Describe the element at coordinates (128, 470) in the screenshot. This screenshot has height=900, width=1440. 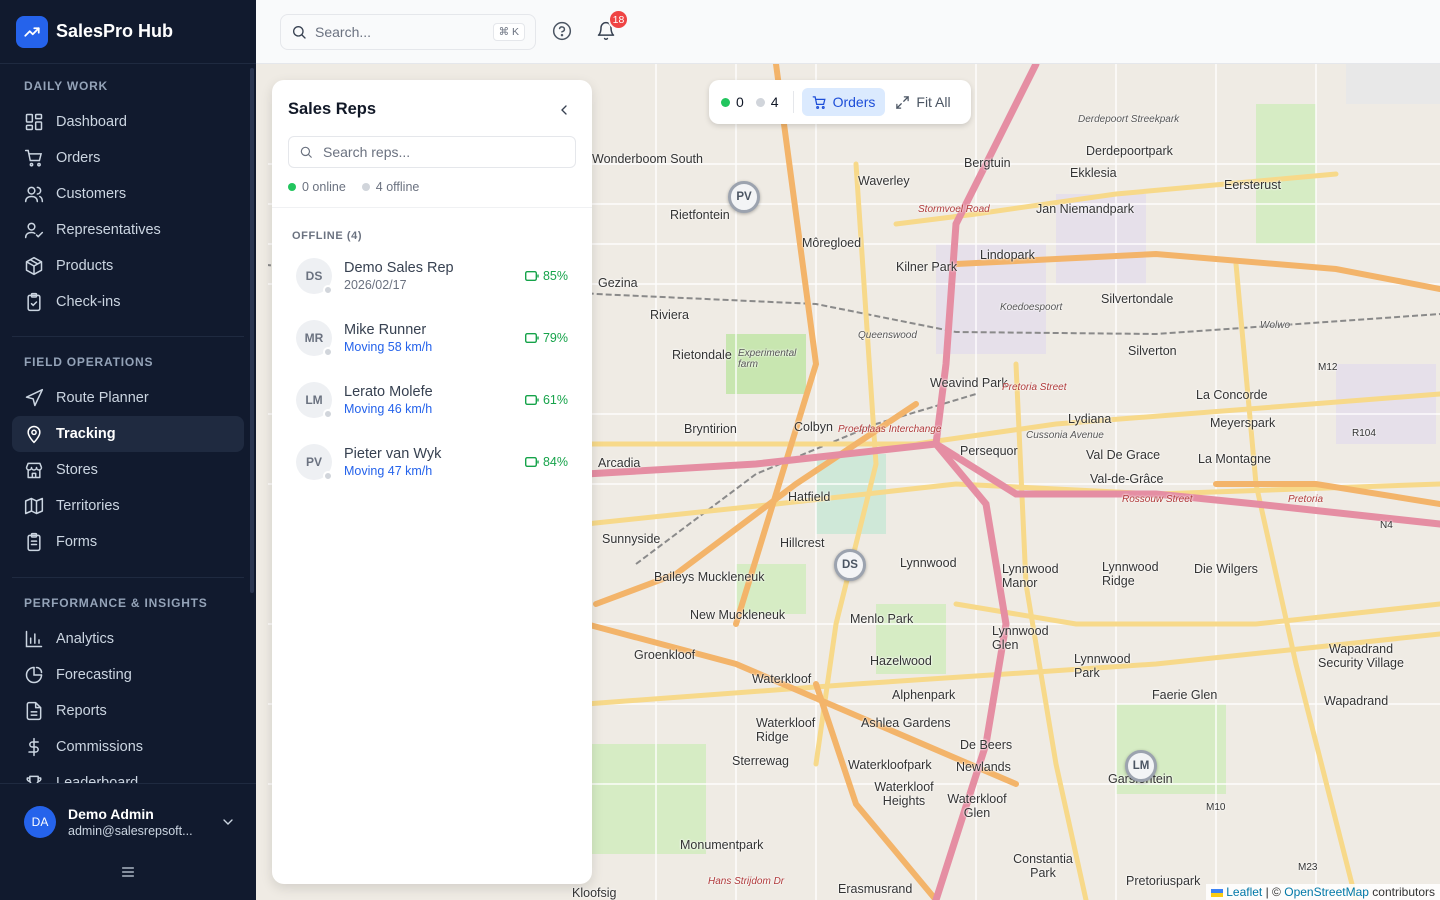
I see `sidebar-item-stores: Stores` at that location.